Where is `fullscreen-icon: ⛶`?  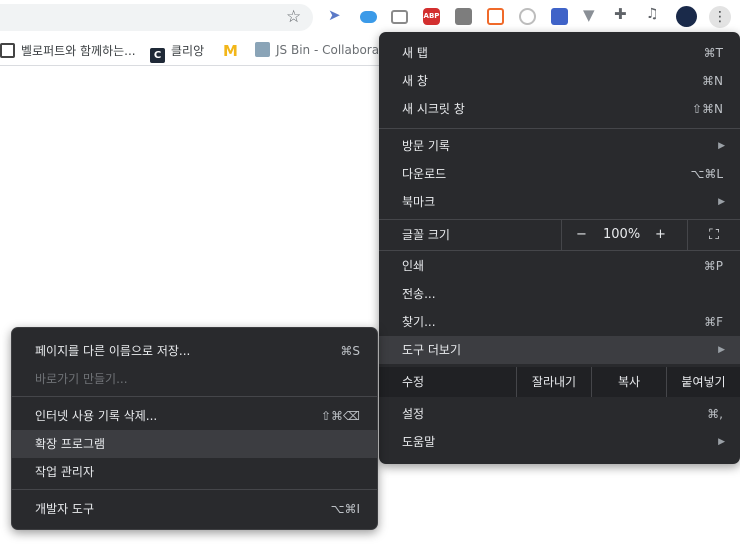 fullscreen-icon: ⛶ is located at coordinates (714, 235).